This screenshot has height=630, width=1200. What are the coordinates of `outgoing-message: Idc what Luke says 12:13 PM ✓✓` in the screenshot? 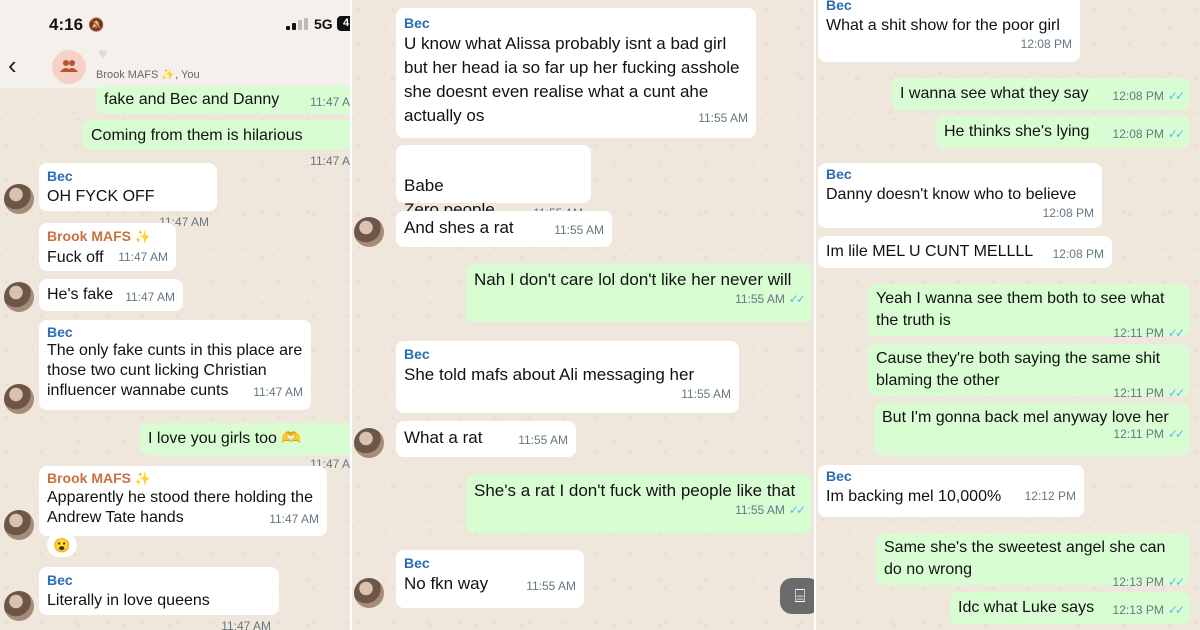 It's located at (1070, 608).